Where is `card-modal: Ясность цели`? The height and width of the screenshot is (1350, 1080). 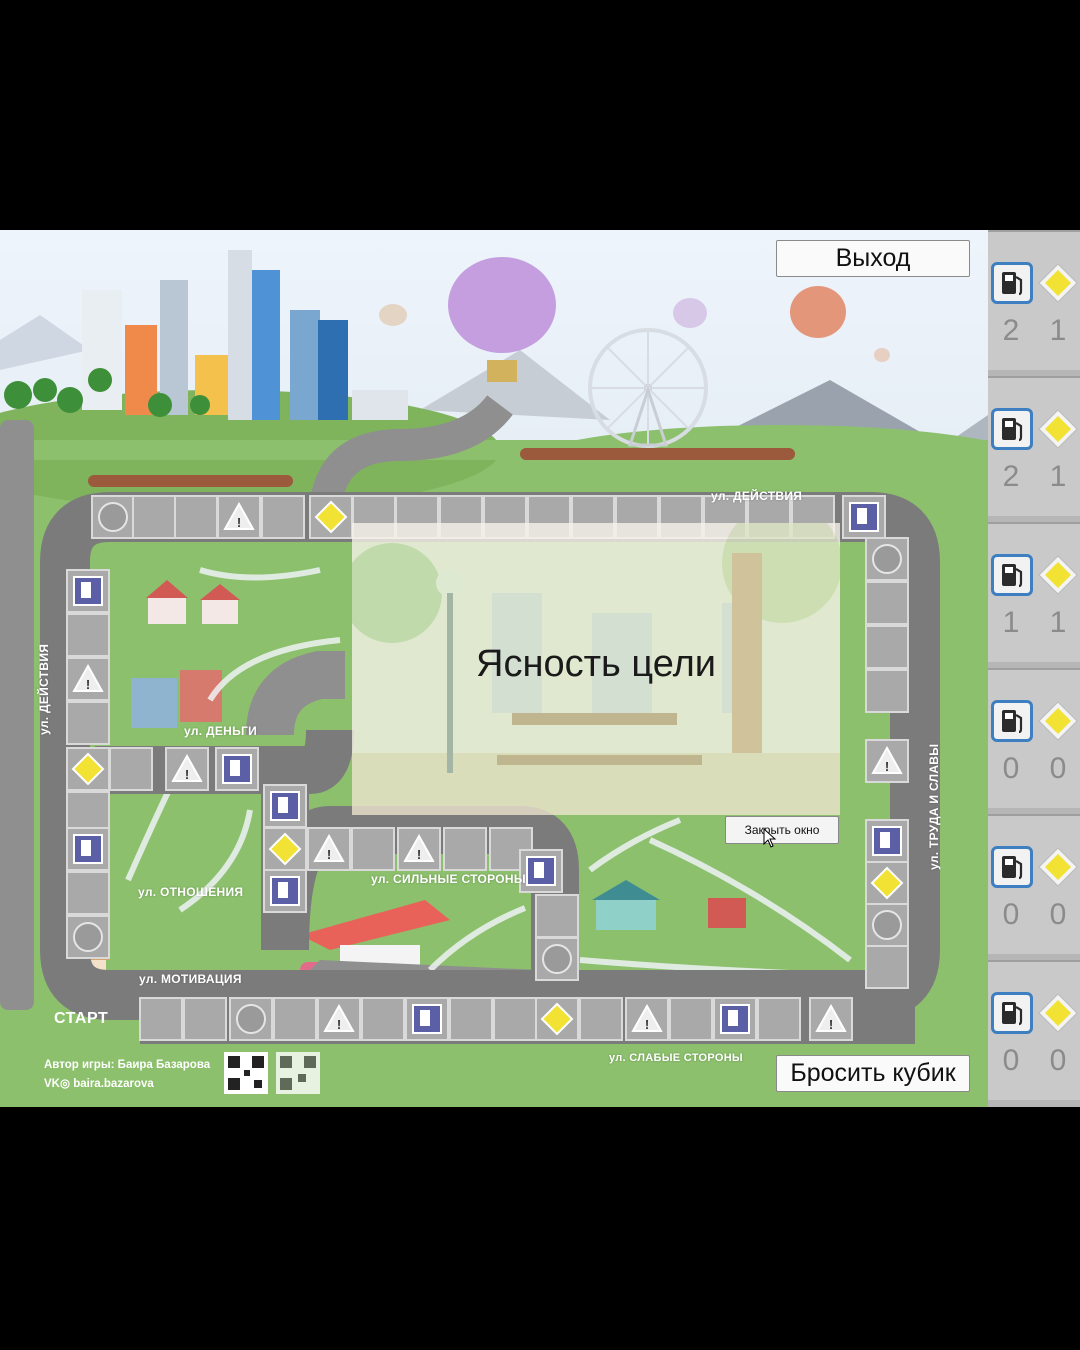 card-modal: Ясность цели is located at coordinates (596, 669).